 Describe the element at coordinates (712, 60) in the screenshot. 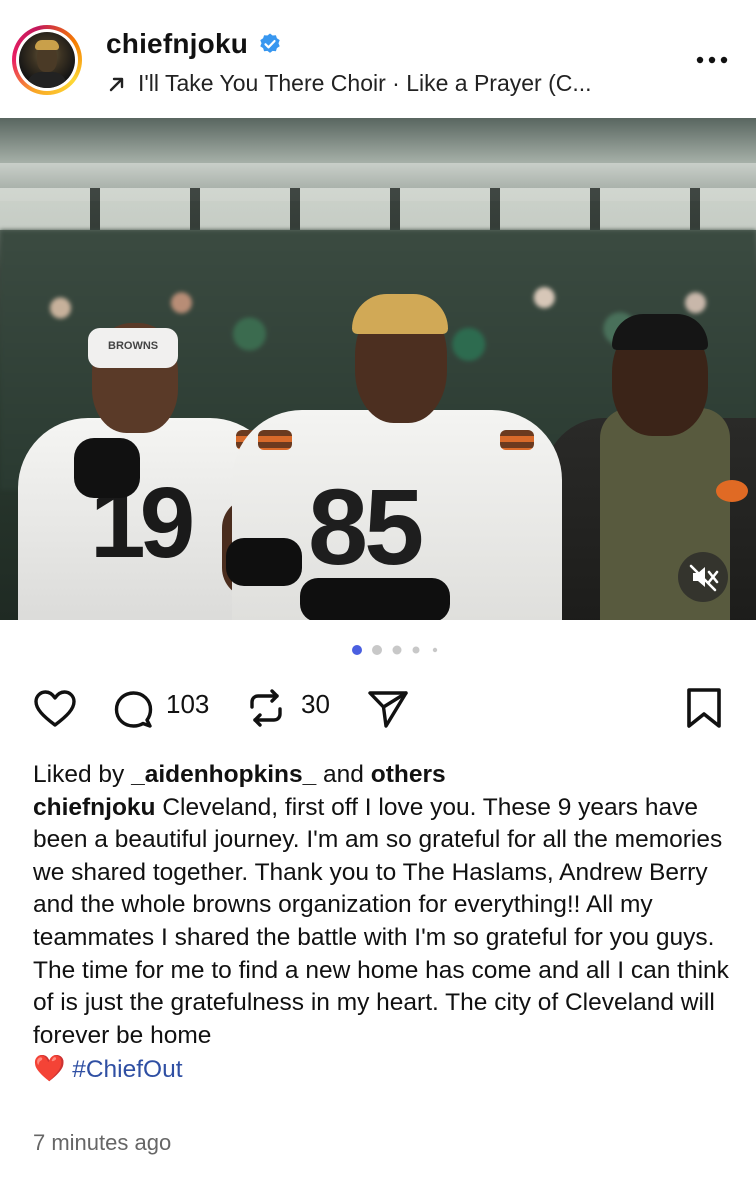

I see `more-options-icon` at that location.